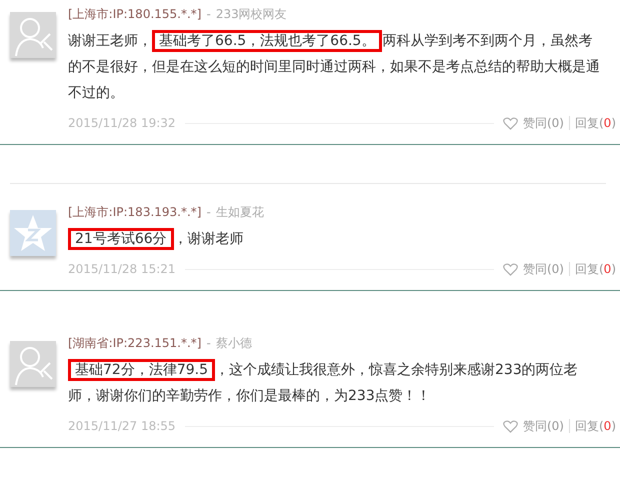 The height and width of the screenshot is (500, 620). What do you see at coordinates (335, 383) in the screenshot?
I see `comment-text: 基础72分，法律79.5 ，这个成绩让我很意外，惊喜之余特别来感谢233的两位老师，谢谢你们的辛勤劳作，你们是最棒的，为233点赞！！` at bounding box center [335, 383].